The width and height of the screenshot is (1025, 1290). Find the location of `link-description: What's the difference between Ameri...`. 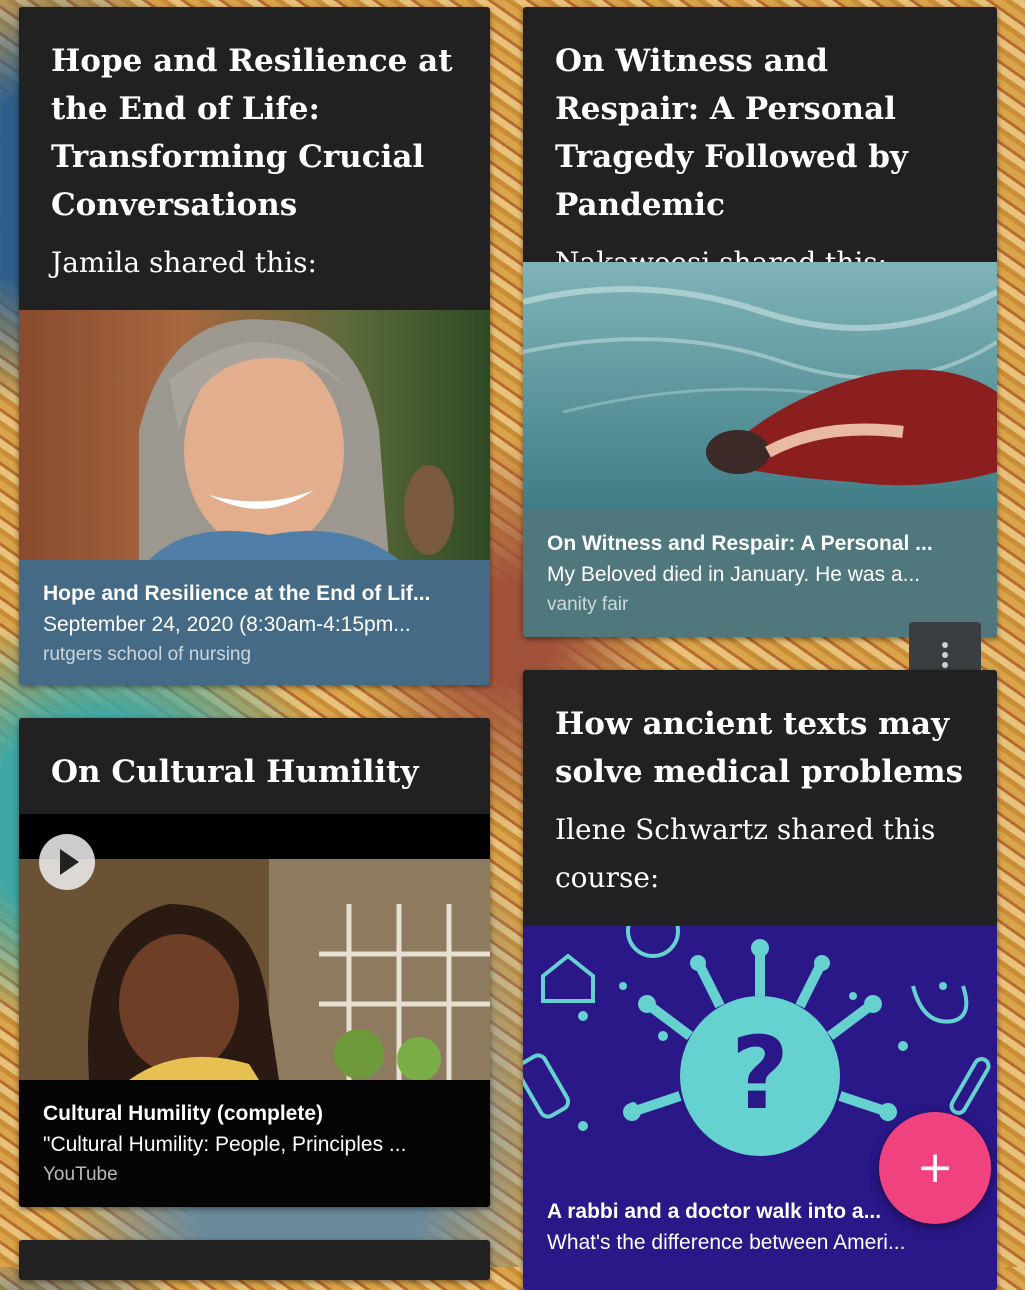

link-description: What's the difference between Ameri... is located at coordinates (726, 1242).